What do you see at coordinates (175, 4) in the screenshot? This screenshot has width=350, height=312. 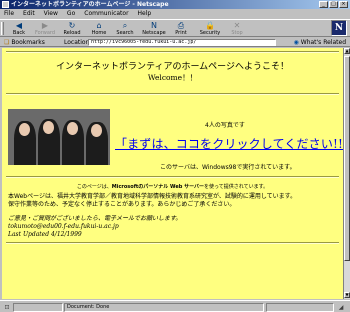 I see `title-bar: インターネットボランティアのホームページ - Netscape _ □ ×` at bounding box center [175, 4].